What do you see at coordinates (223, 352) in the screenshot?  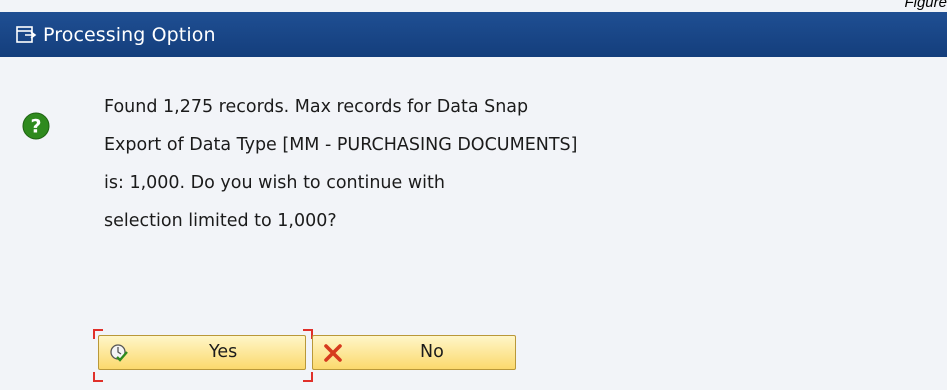 I see `yes-button-label: Yes` at bounding box center [223, 352].